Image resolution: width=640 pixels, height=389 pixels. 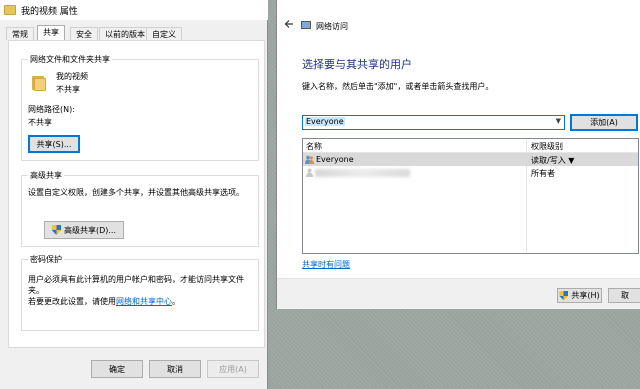 What do you see at coordinates (547, 146) in the screenshot?
I see `column-permission: 权限级别` at bounding box center [547, 146].